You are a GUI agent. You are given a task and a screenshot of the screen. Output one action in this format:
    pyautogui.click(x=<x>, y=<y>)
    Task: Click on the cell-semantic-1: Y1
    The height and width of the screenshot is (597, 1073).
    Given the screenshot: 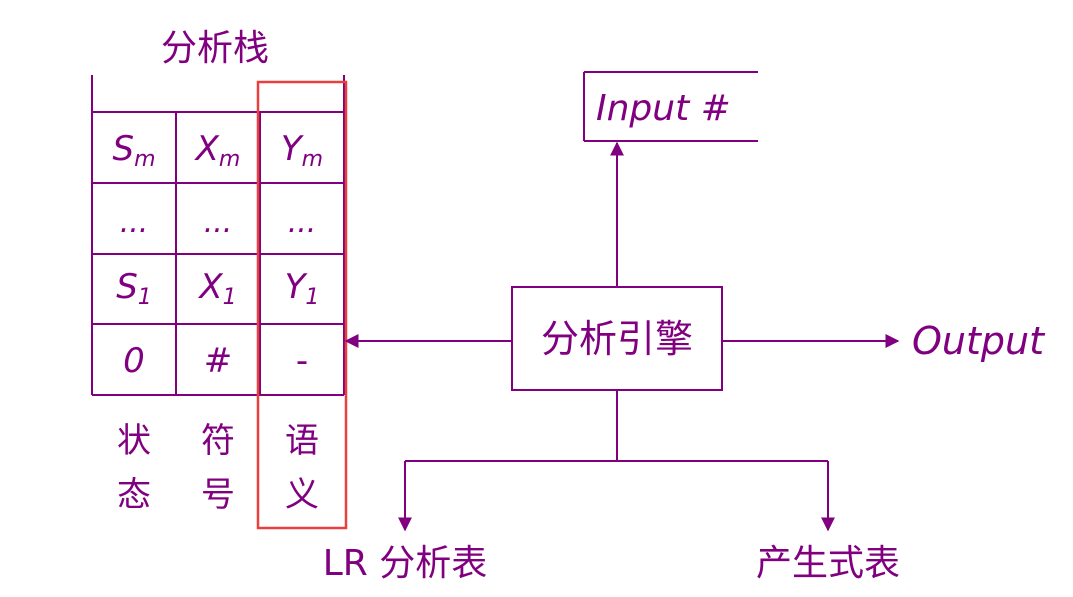 What is the action you would take?
    pyautogui.click(x=302, y=288)
    